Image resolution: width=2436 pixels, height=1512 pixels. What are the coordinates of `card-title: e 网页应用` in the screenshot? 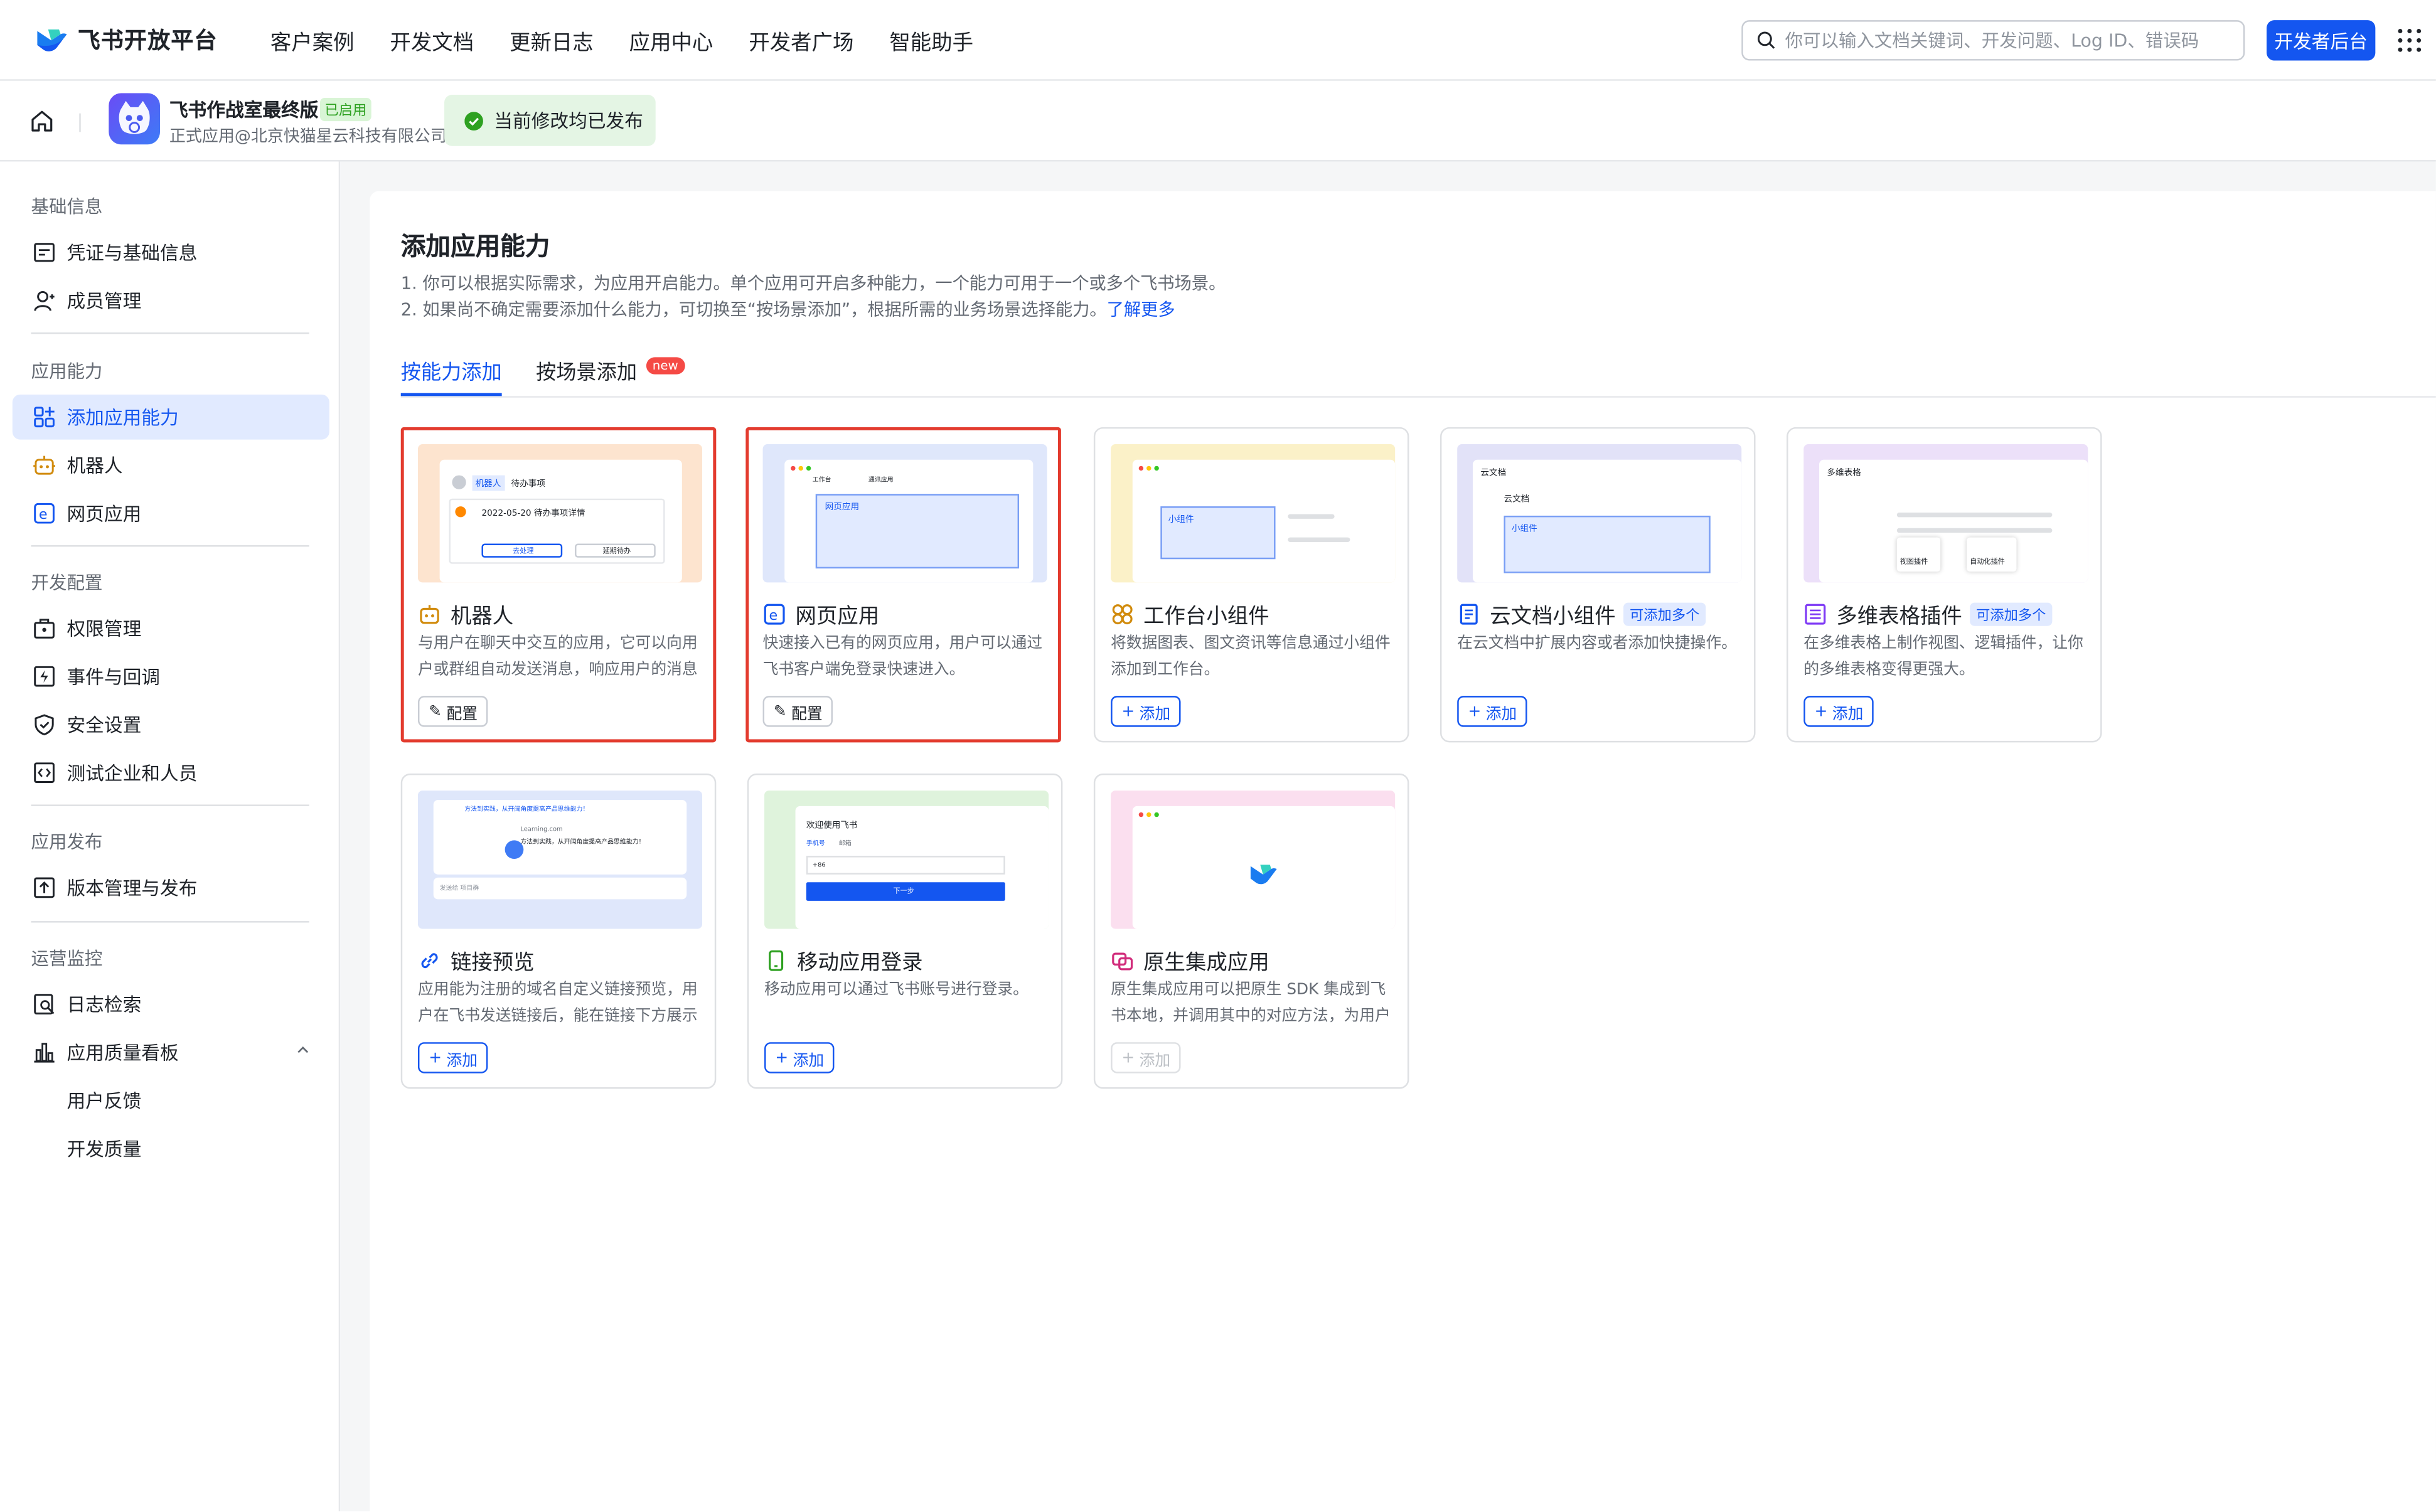 It's located at (821, 613).